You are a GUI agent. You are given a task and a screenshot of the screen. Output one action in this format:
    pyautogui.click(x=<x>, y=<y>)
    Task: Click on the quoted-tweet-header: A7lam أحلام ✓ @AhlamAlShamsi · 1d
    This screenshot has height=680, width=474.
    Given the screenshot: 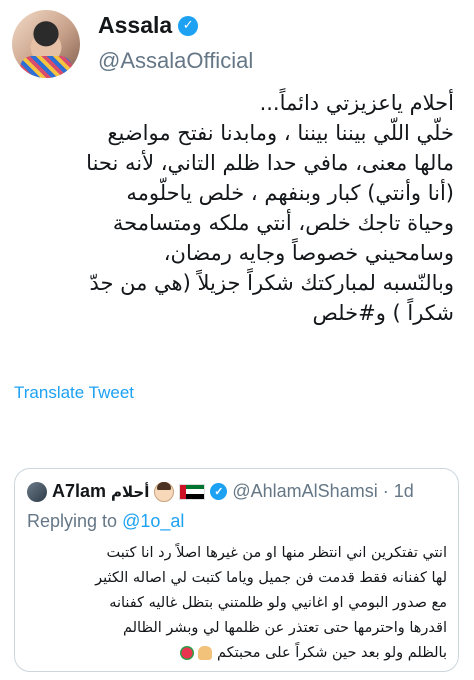 What is the action you would take?
    pyautogui.click(x=220, y=491)
    